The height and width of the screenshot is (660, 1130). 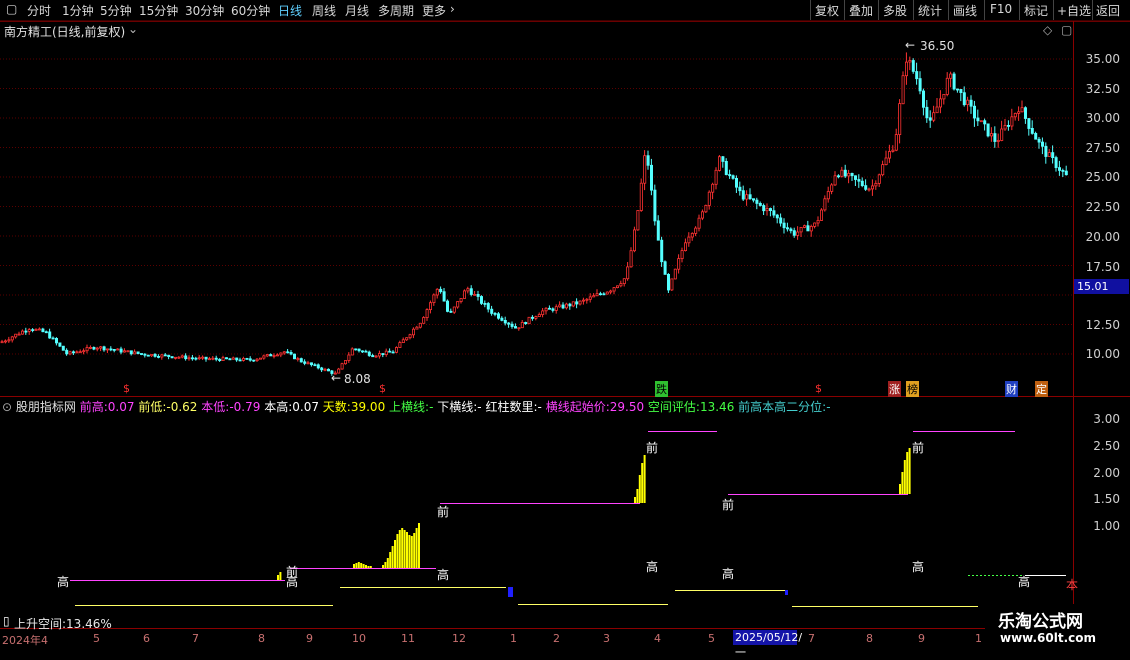 I want to click on square-icon: ▢, so click(x=1066, y=30).